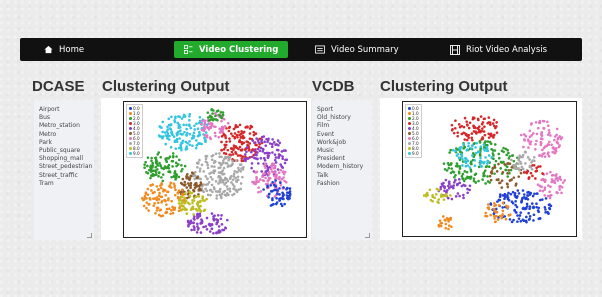 The height and width of the screenshot is (297, 602). What do you see at coordinates (60, 151) in the screenshot?
I see `list-item: Public_square` at bounding box center [60, 151].